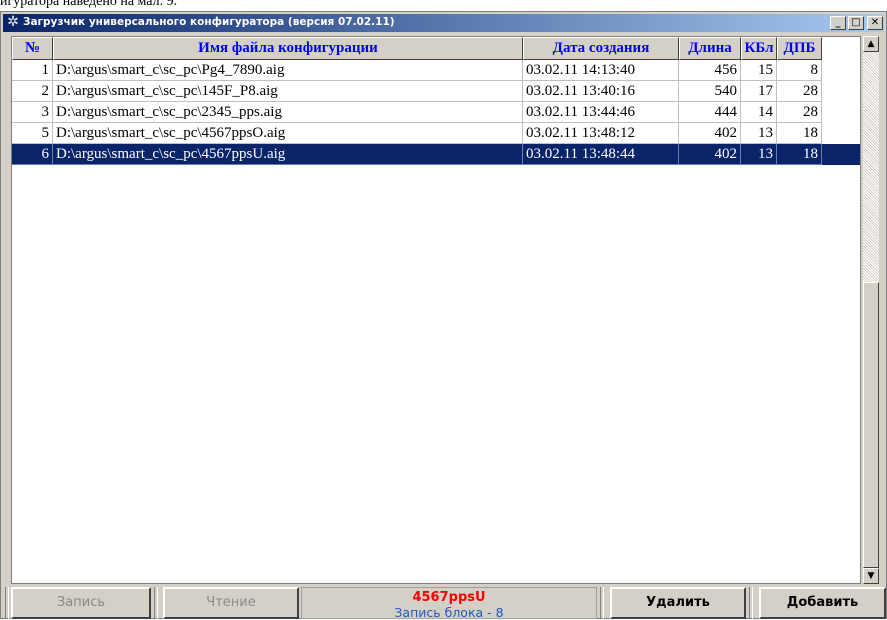 The width and height of the screenshot is (887, 620). I want to click on status-panel: 4567ppsU Запись блока - 8, so click(449, 603).